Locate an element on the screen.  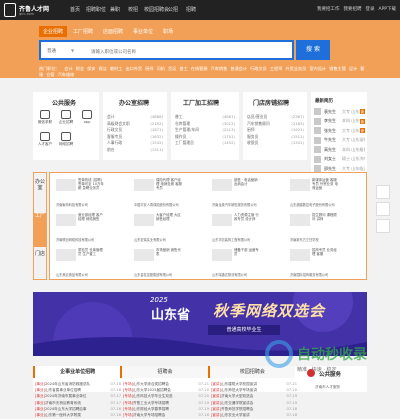
hot-keyword-link: 室内设计 is located at coordinates (317, 68).